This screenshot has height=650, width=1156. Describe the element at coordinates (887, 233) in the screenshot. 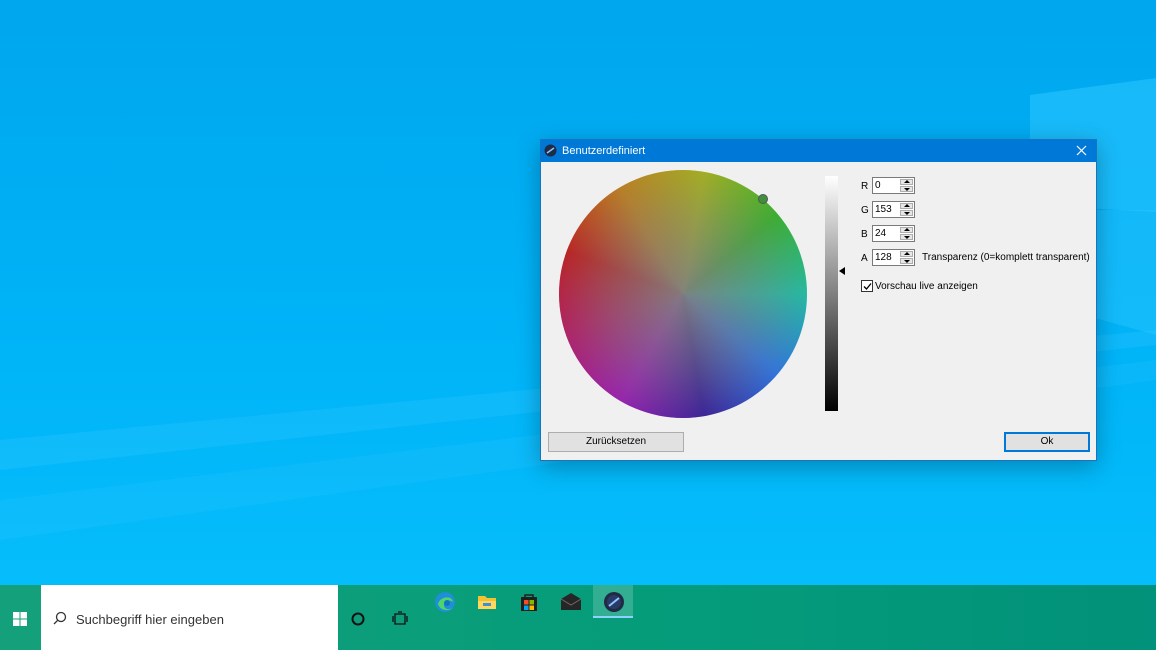

I see `b-input` at that location.